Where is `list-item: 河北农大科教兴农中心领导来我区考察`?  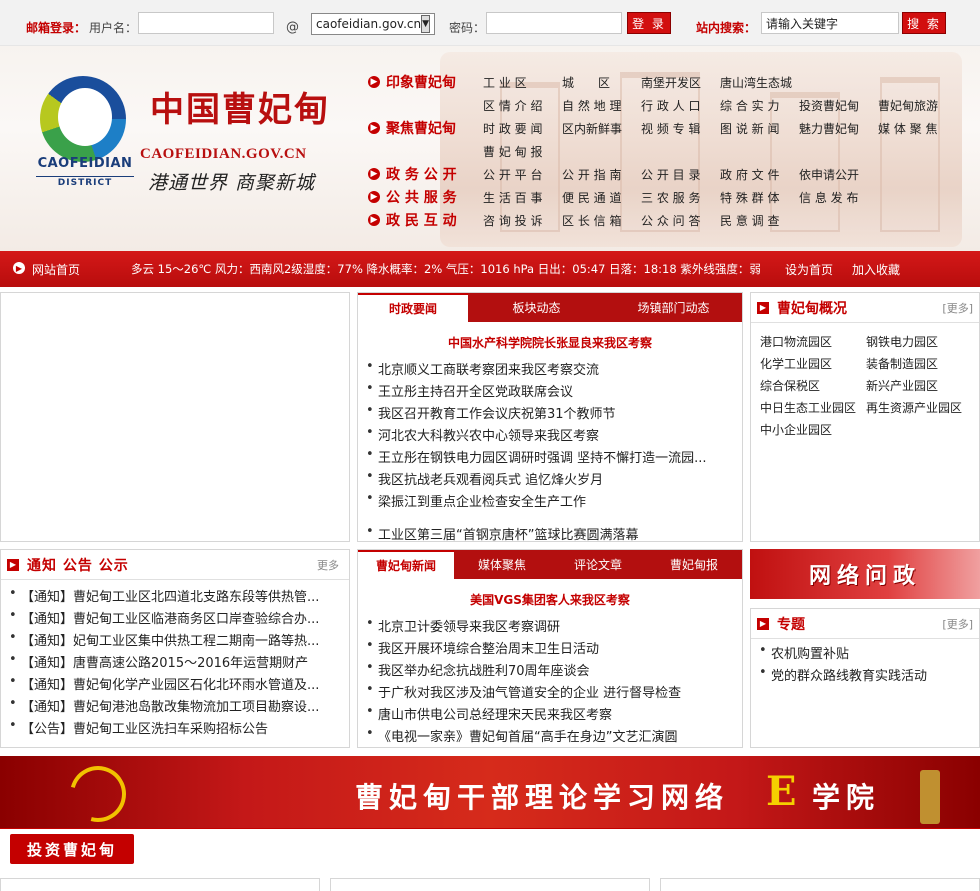 list-item: 河北农大科教兴农中心领导来我区考察 is located at coordinates (549, 436).